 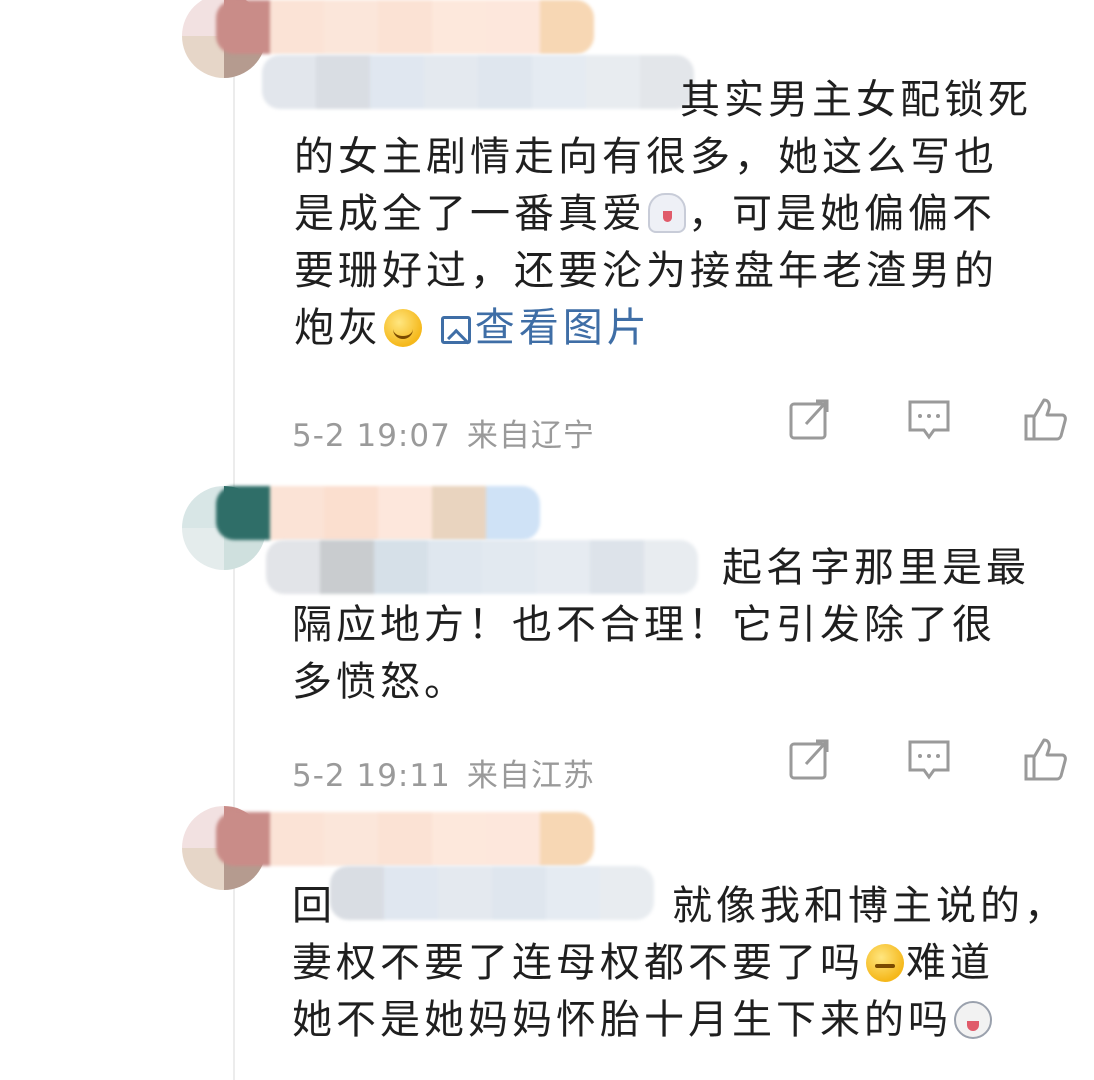 What do you see at coordinates (870, 906) in the screenshot?
I see `comment-text-line: 就像我和博主说的，` at bounding box center [870, 906].